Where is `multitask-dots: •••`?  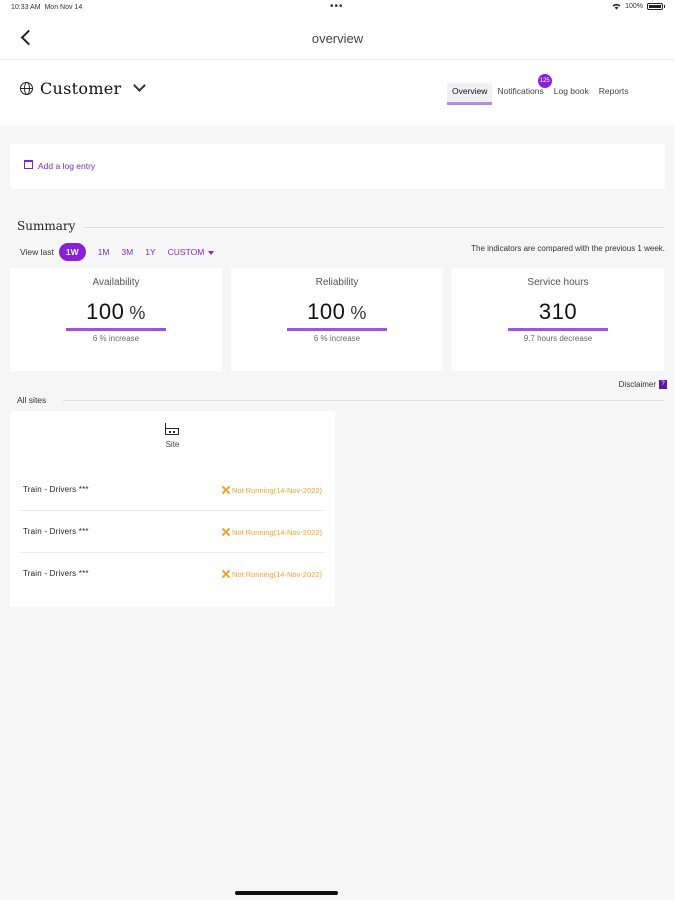 multitask-dots: ••• is located at coordinates (337, 6).